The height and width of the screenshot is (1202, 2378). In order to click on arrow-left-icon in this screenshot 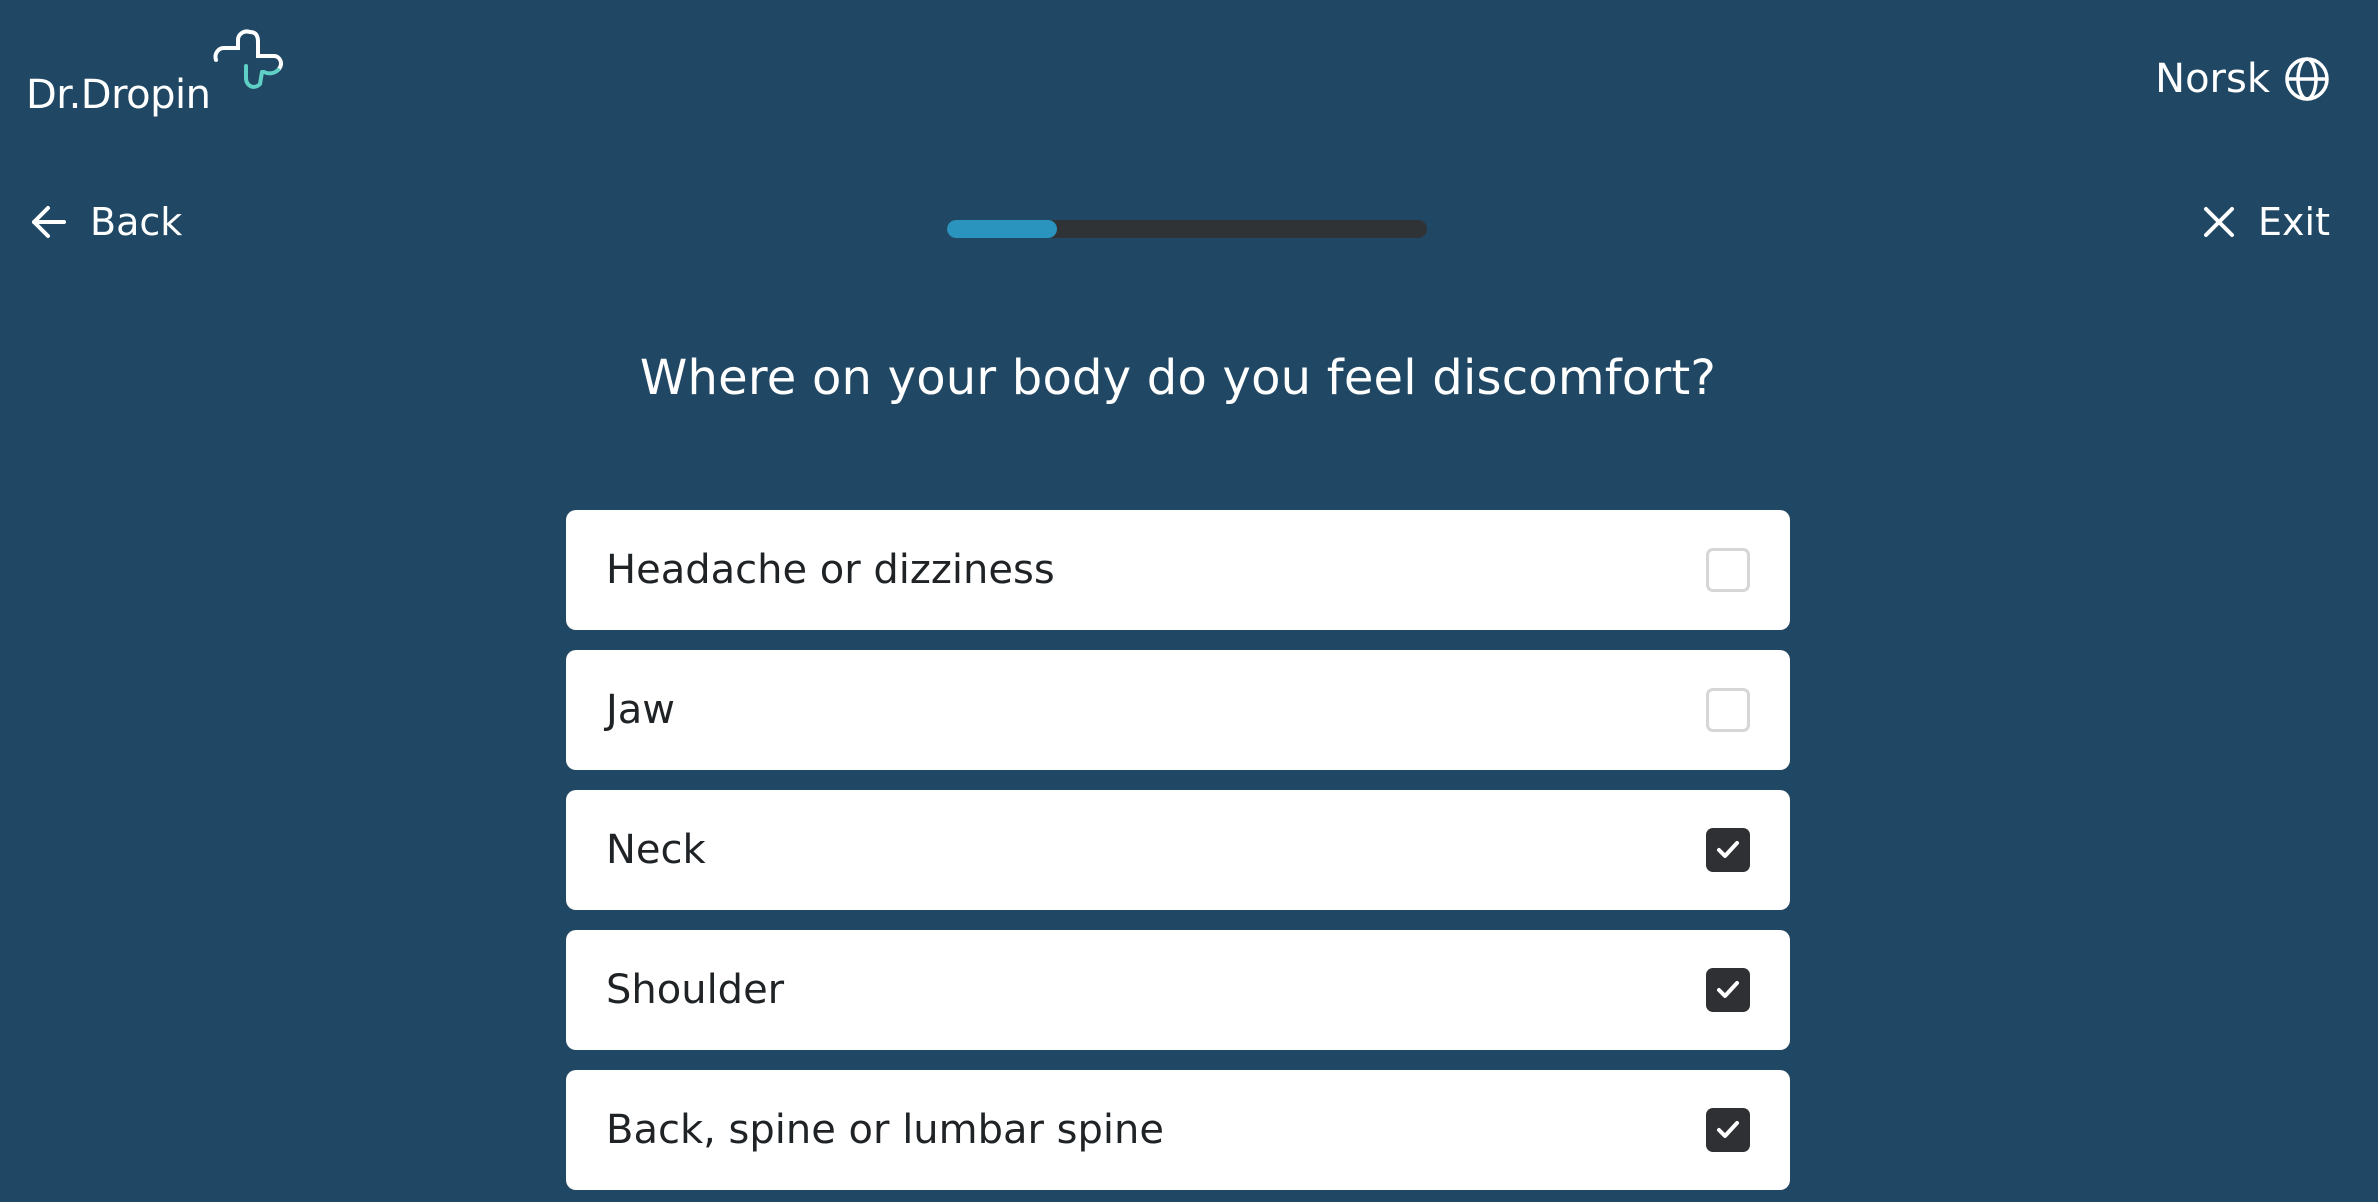, I will do `click(49, 222)`.